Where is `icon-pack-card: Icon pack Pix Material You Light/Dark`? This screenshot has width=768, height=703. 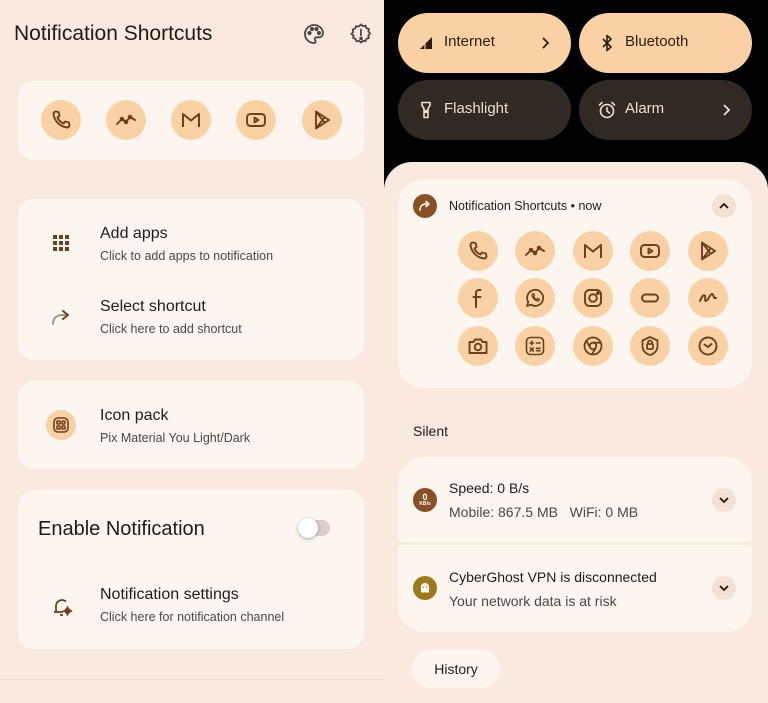 icon-pack-card: Icon pack Pix Material You Light/Dark is located at coordinates (191, 425).